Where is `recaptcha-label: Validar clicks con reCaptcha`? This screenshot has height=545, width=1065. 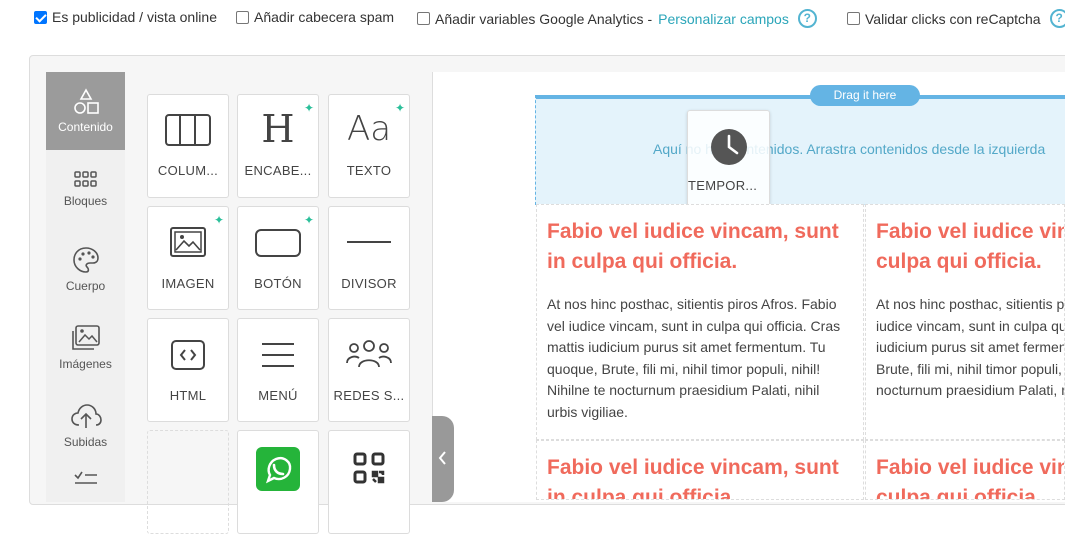
recaptcha-label: Validar clicks con reCaptcha is located at coordinates (953, 18).